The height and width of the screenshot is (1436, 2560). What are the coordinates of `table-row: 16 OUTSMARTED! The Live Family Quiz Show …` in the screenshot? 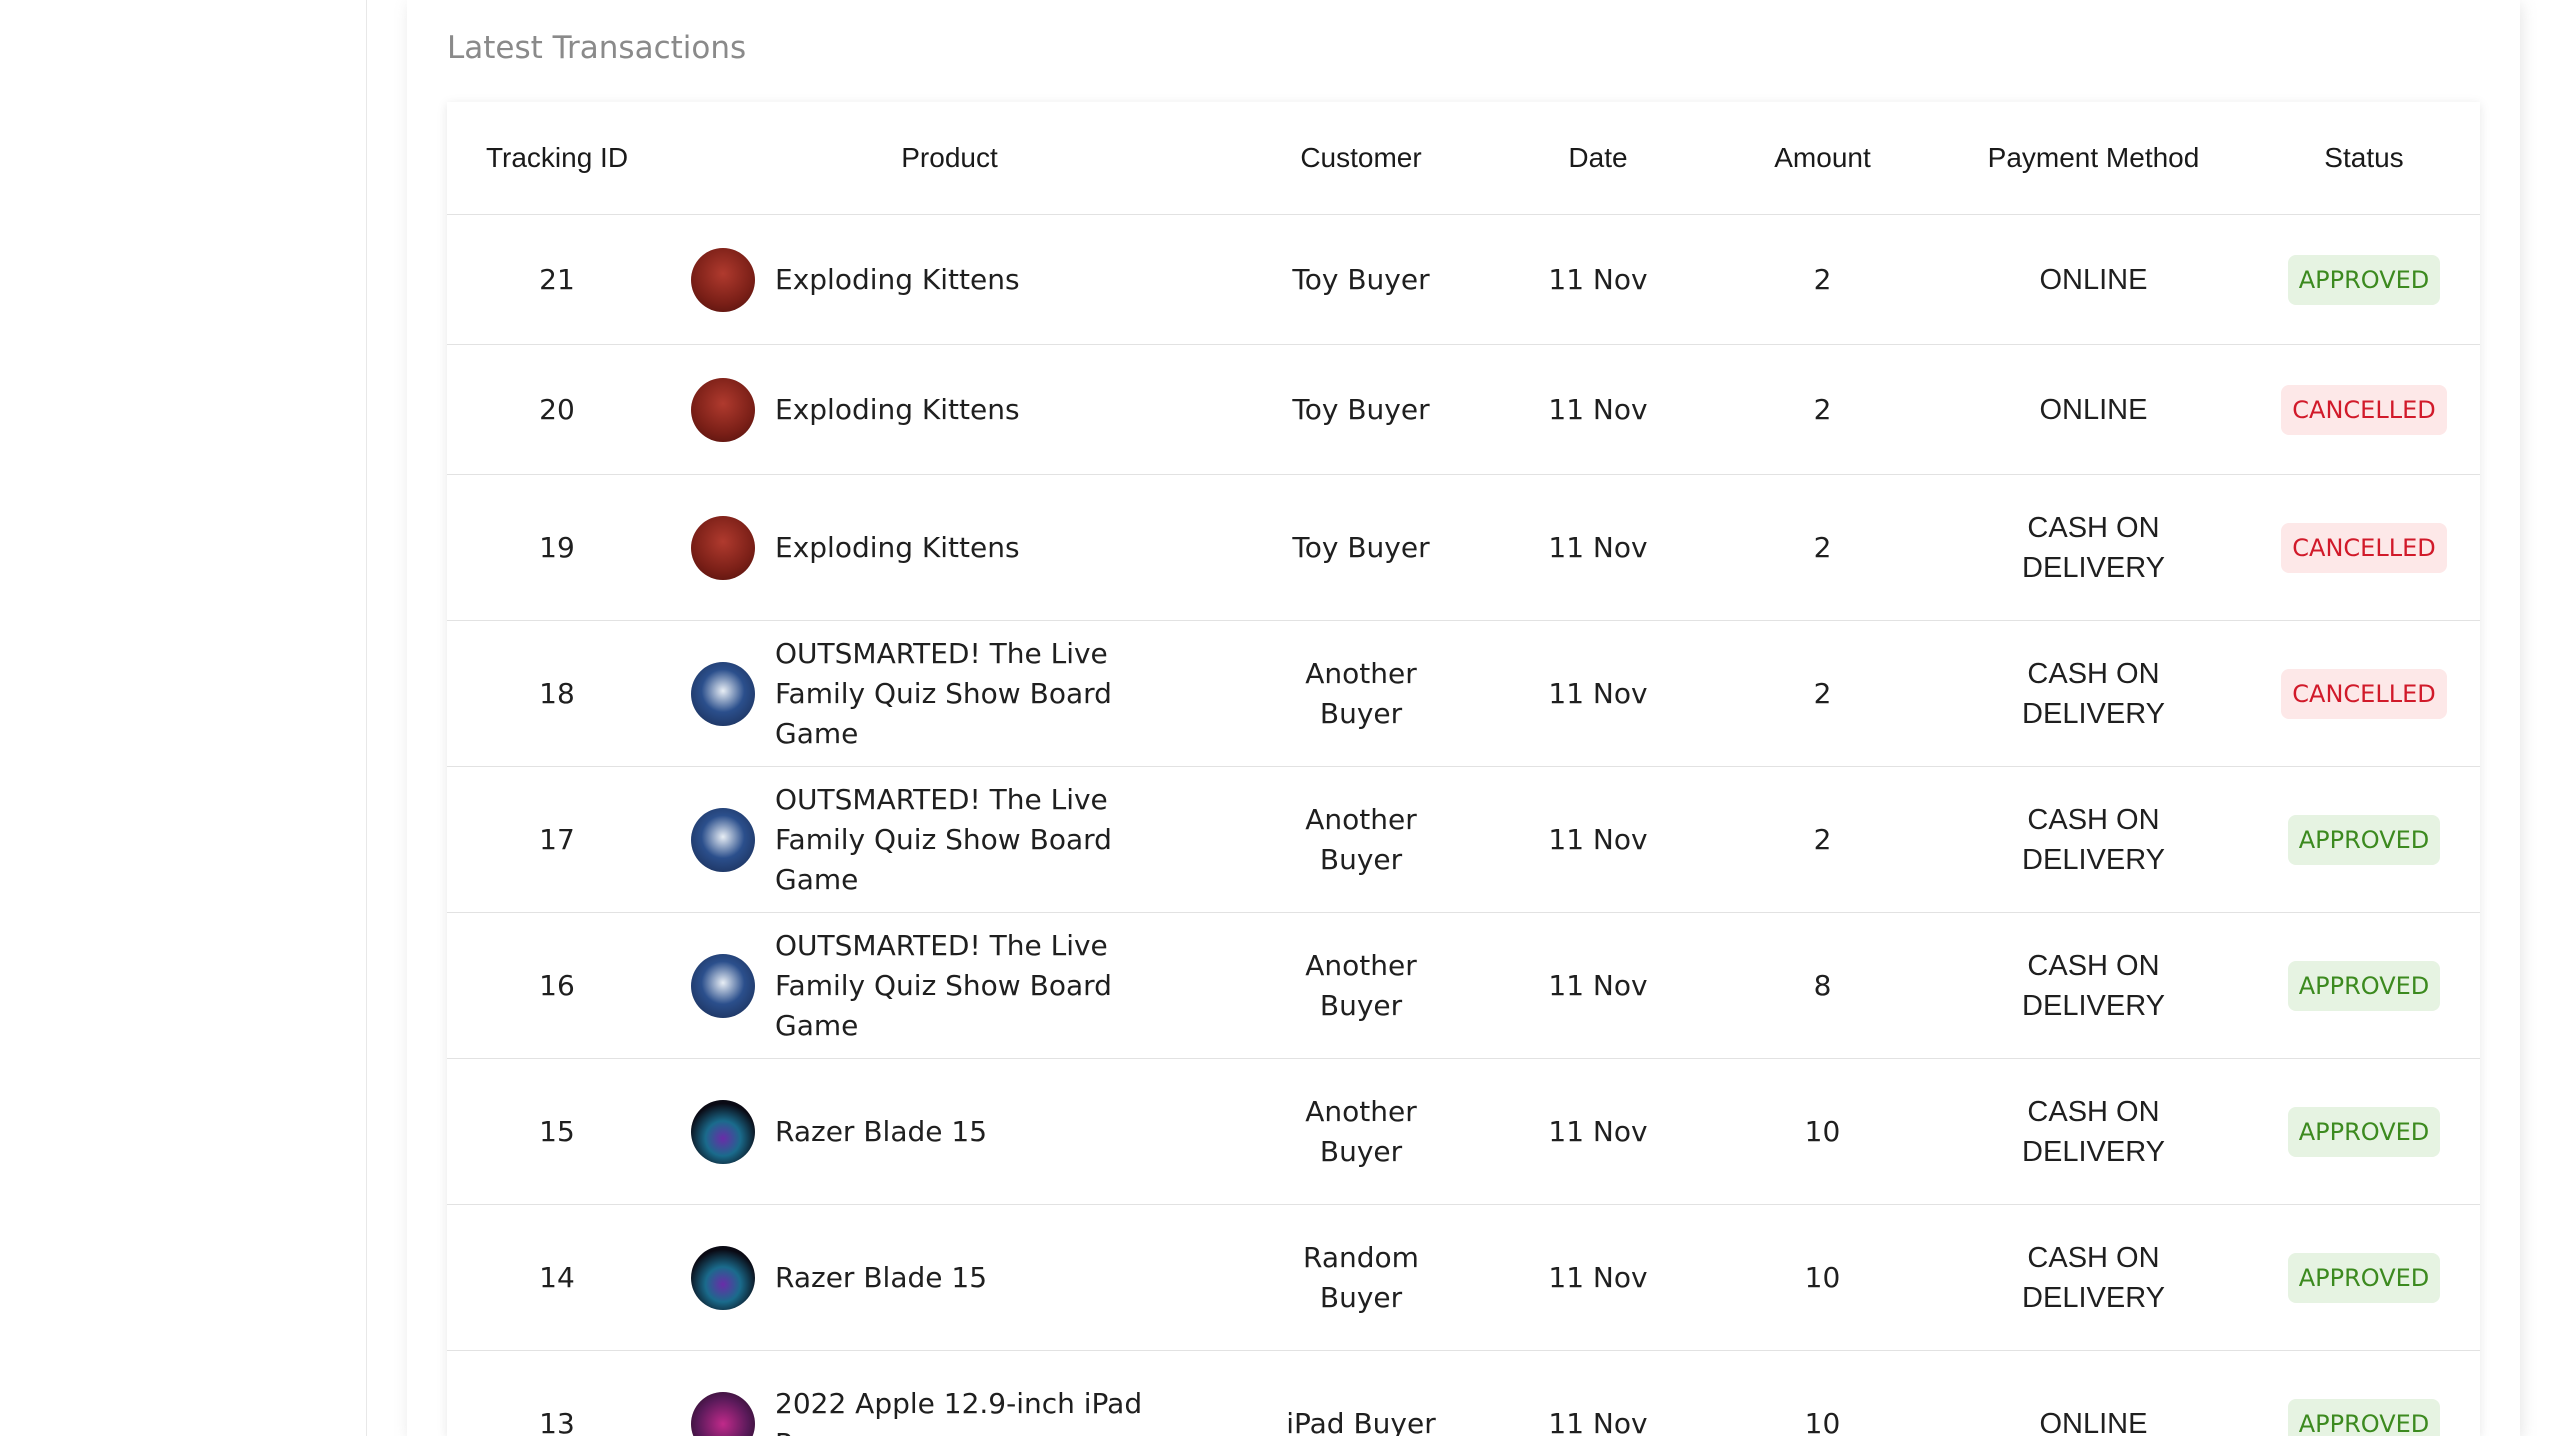 It's located at (1463, 985).